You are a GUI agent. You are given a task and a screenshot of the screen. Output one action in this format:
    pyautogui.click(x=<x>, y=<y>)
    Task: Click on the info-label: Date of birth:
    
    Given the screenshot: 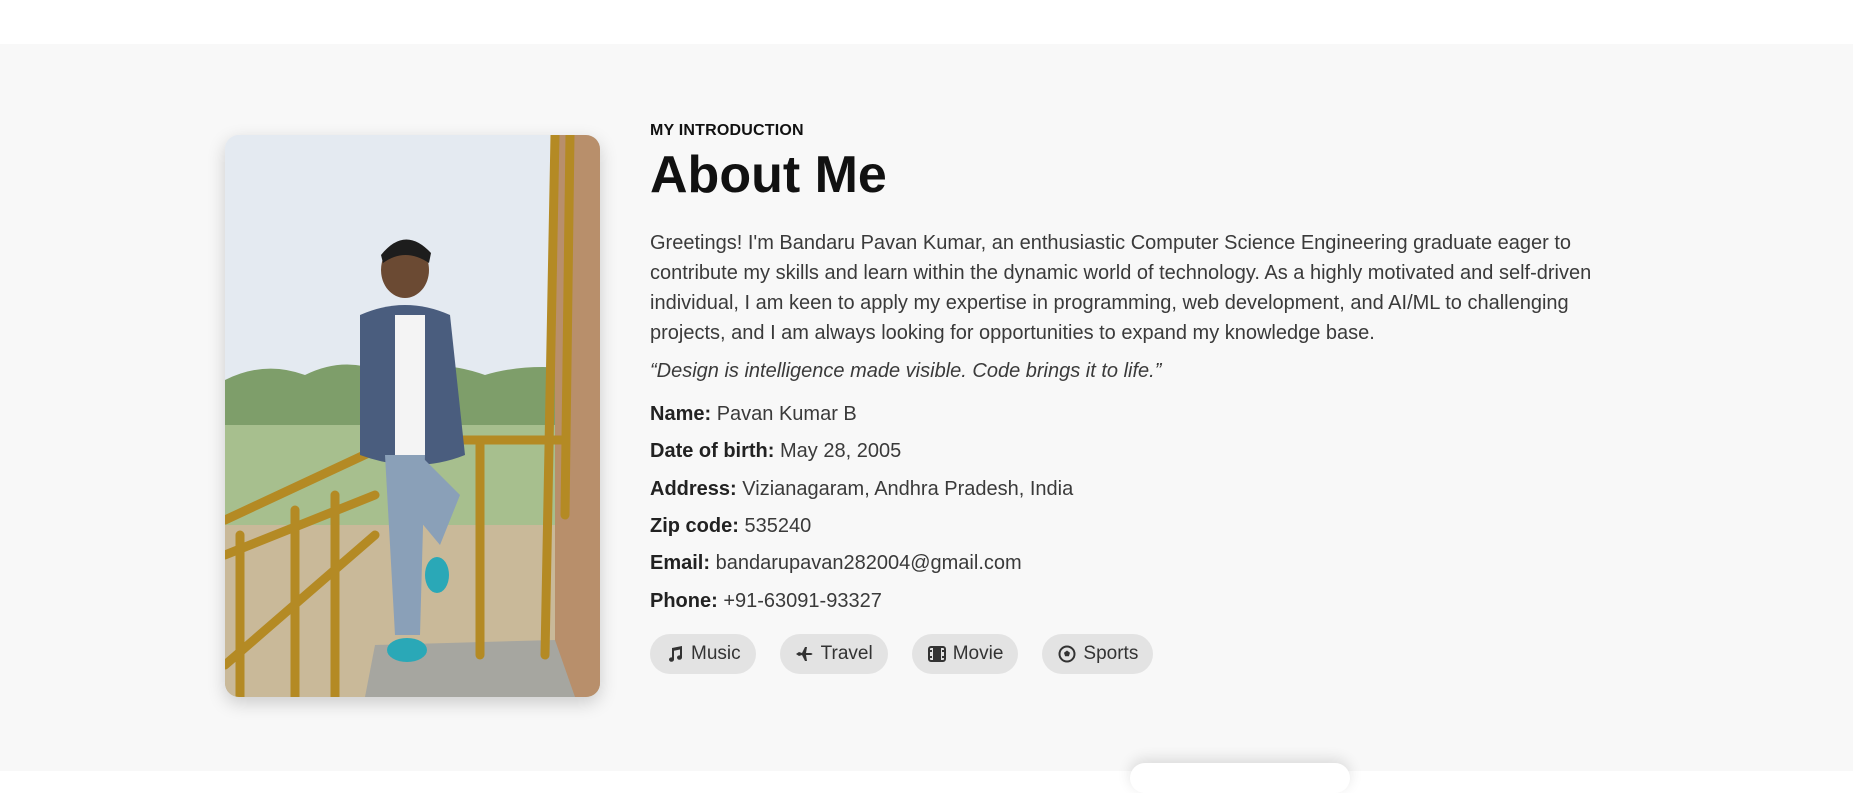 What is the action you would take?
    pyautogui.click(x=712, y=451)
    